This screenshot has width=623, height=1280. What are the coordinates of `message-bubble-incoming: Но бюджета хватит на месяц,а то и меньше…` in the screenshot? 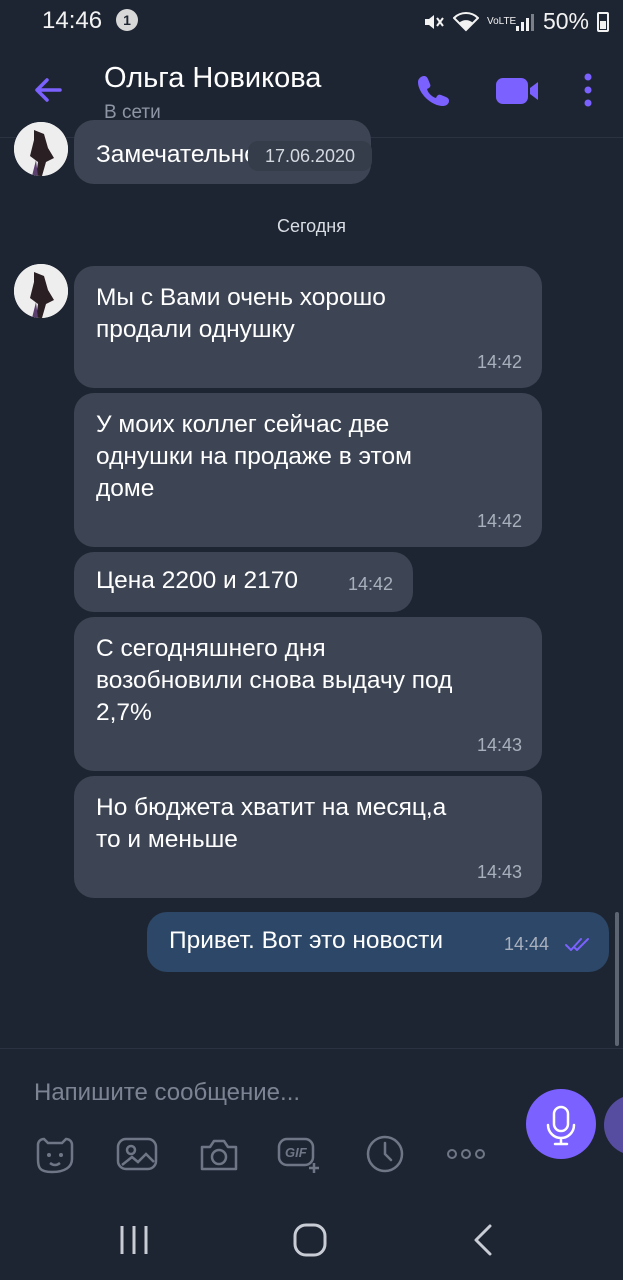 It's located at (308, 837).